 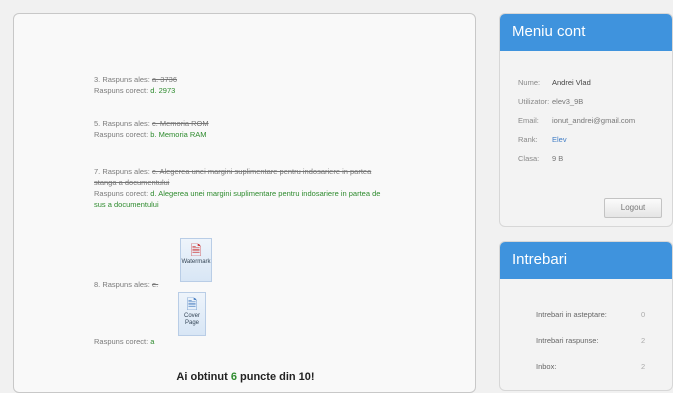 What do you see at coordinates (122, 284) in the screenshot?
I see `chosen-label: 8. Raspuns ales:` at bounding box center [122, 284].